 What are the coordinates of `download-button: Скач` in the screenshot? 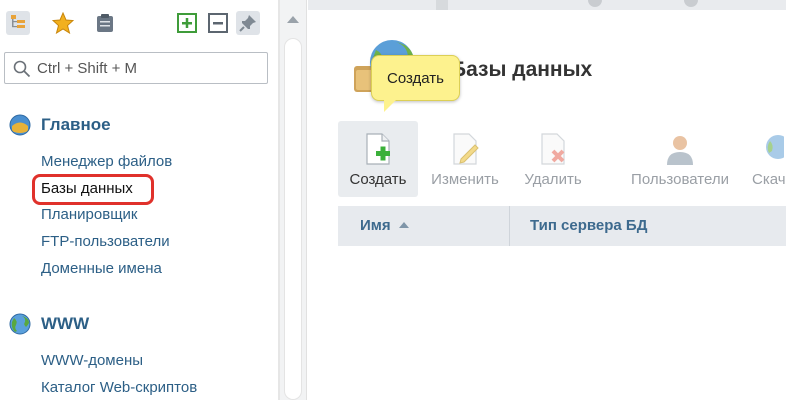 It's located at (767, 159).